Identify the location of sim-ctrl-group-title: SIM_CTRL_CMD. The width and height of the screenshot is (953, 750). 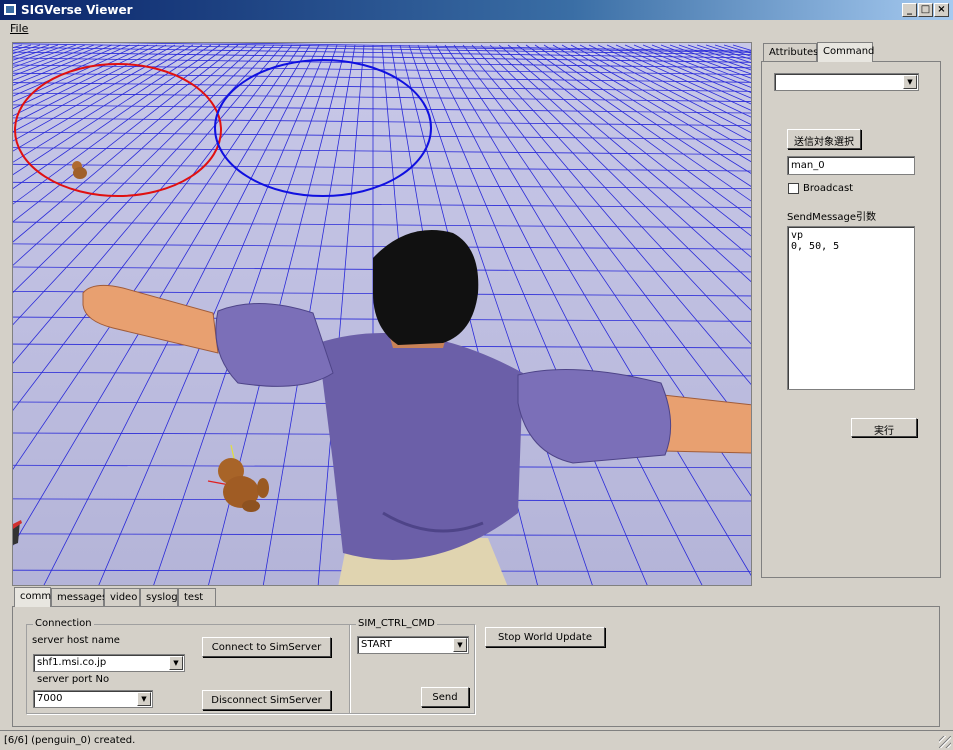
(396, 623).